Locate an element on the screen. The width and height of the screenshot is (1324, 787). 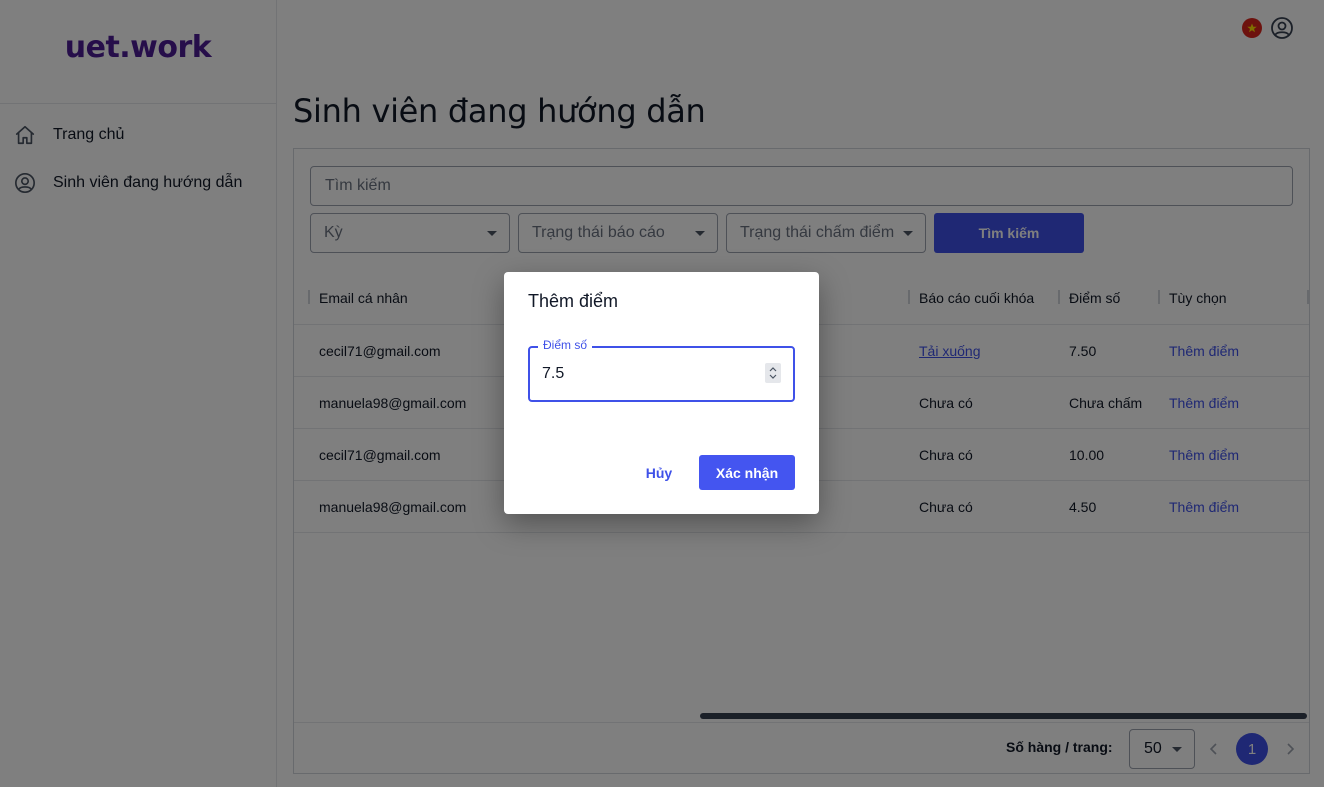
score-input-label: Điểm số is located at coordinates (565, 345).